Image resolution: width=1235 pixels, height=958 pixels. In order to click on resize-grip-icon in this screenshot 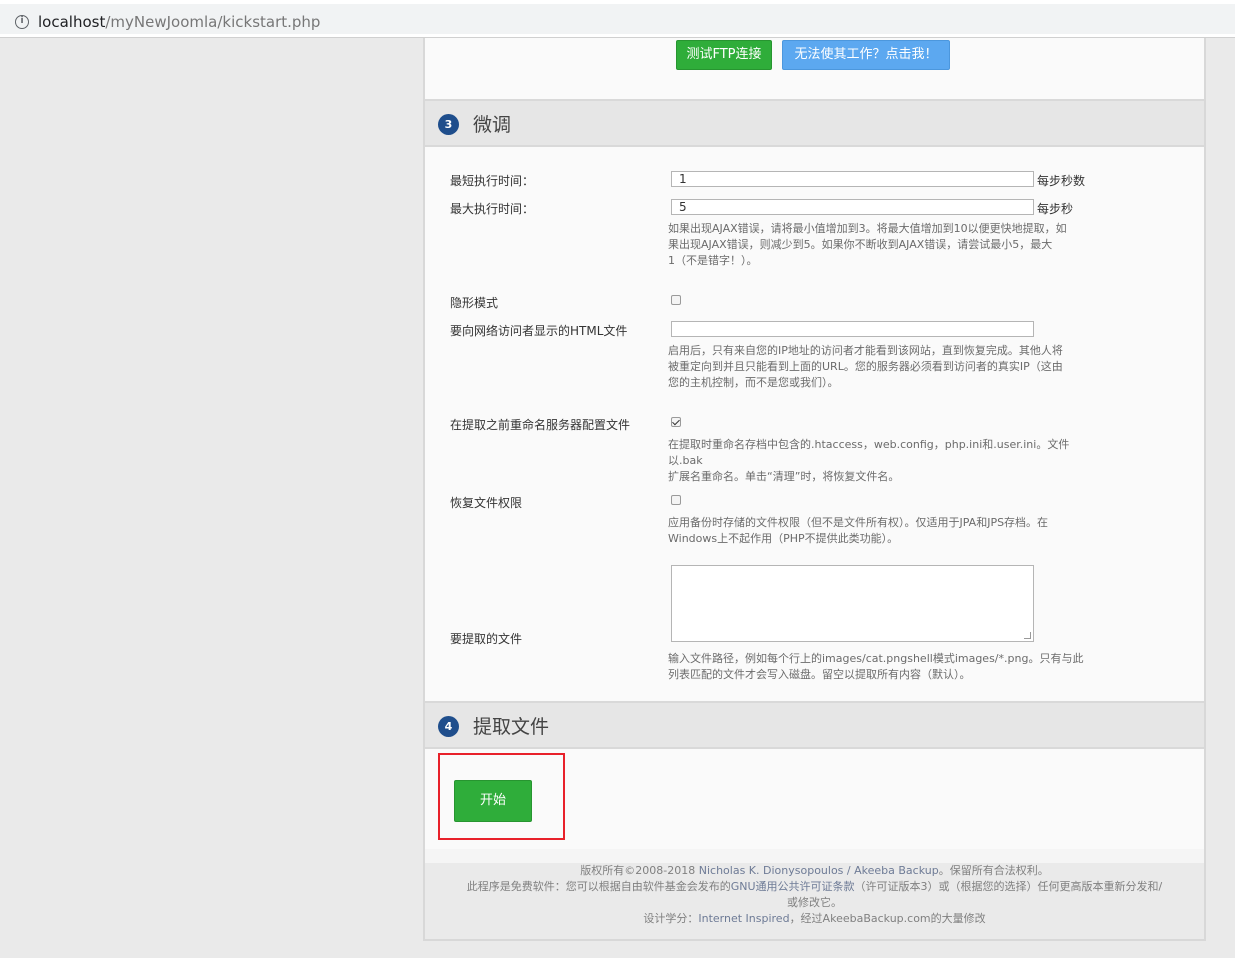, I will do `click(1027, 635)`.